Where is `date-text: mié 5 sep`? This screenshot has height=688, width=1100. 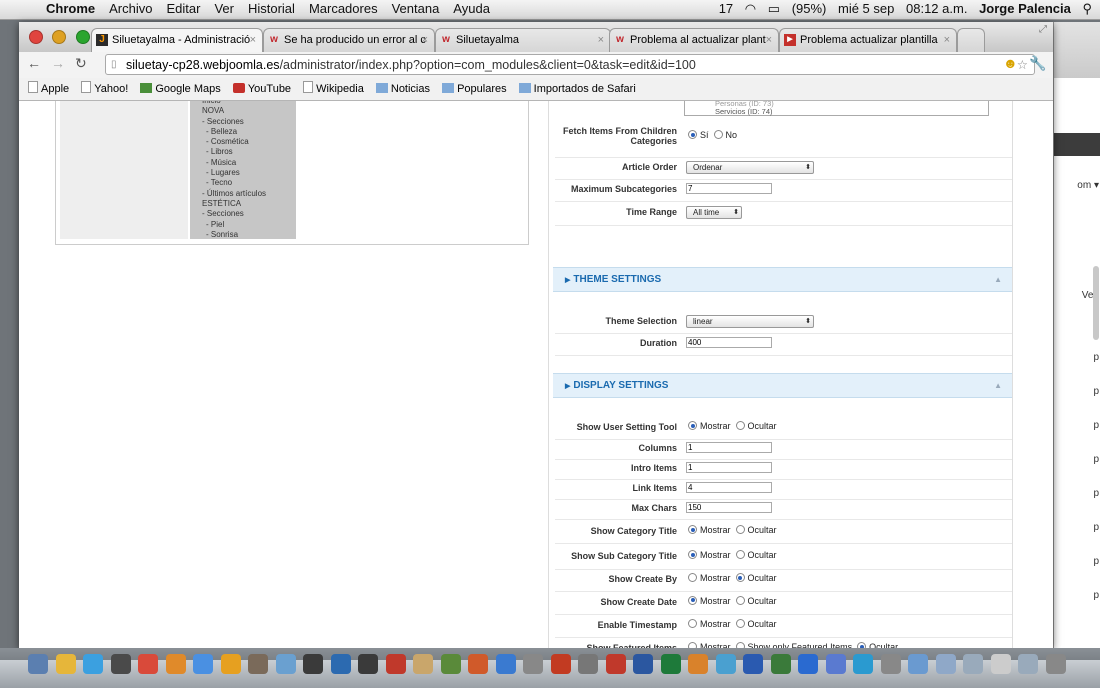
date-text: mié 5 sep is located at coordinates (866, 8).